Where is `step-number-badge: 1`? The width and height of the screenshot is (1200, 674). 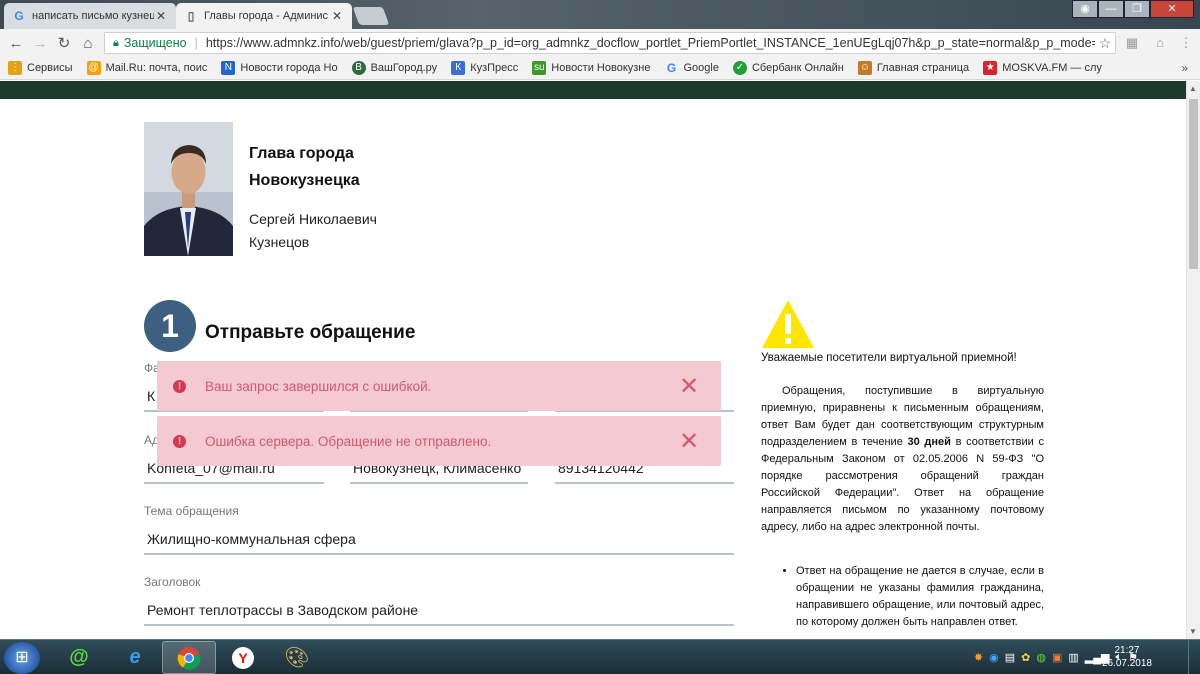
step-number-badge: 1 is located at coordinates (170, 326).